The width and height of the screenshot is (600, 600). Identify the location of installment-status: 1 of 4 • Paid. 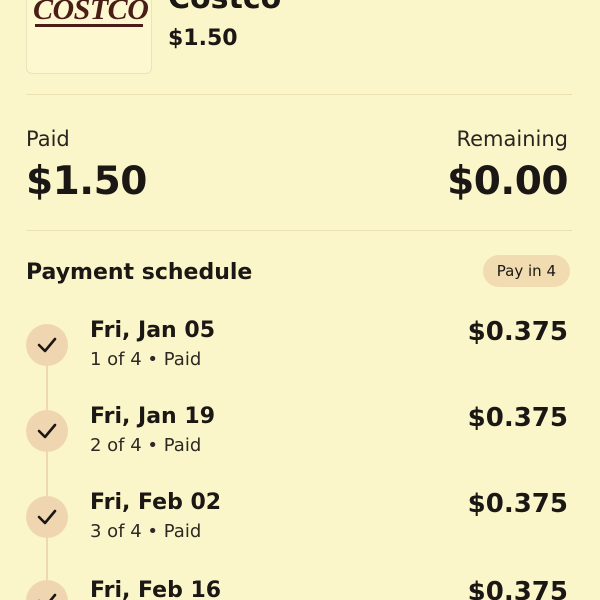
(146, 359).